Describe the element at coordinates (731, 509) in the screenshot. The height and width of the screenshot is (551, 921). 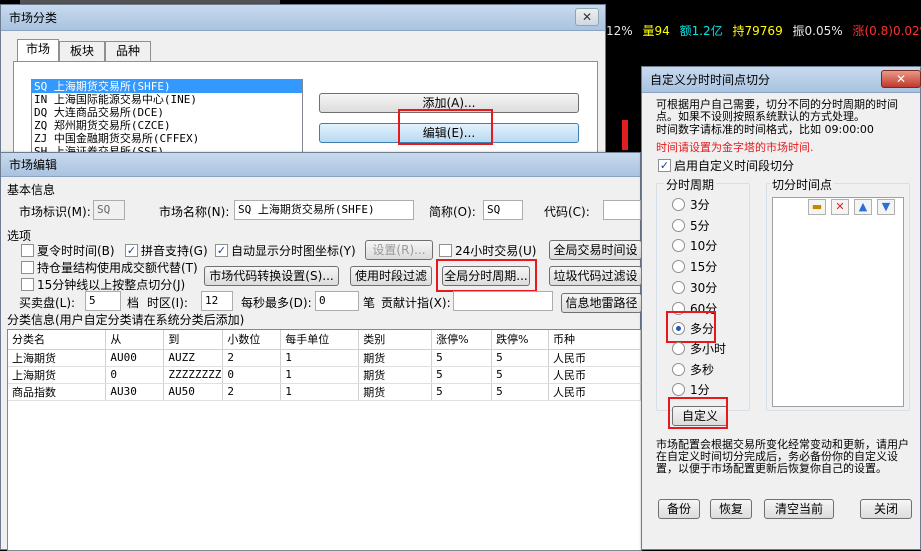
I see `restore-button: 恢复` at that location.